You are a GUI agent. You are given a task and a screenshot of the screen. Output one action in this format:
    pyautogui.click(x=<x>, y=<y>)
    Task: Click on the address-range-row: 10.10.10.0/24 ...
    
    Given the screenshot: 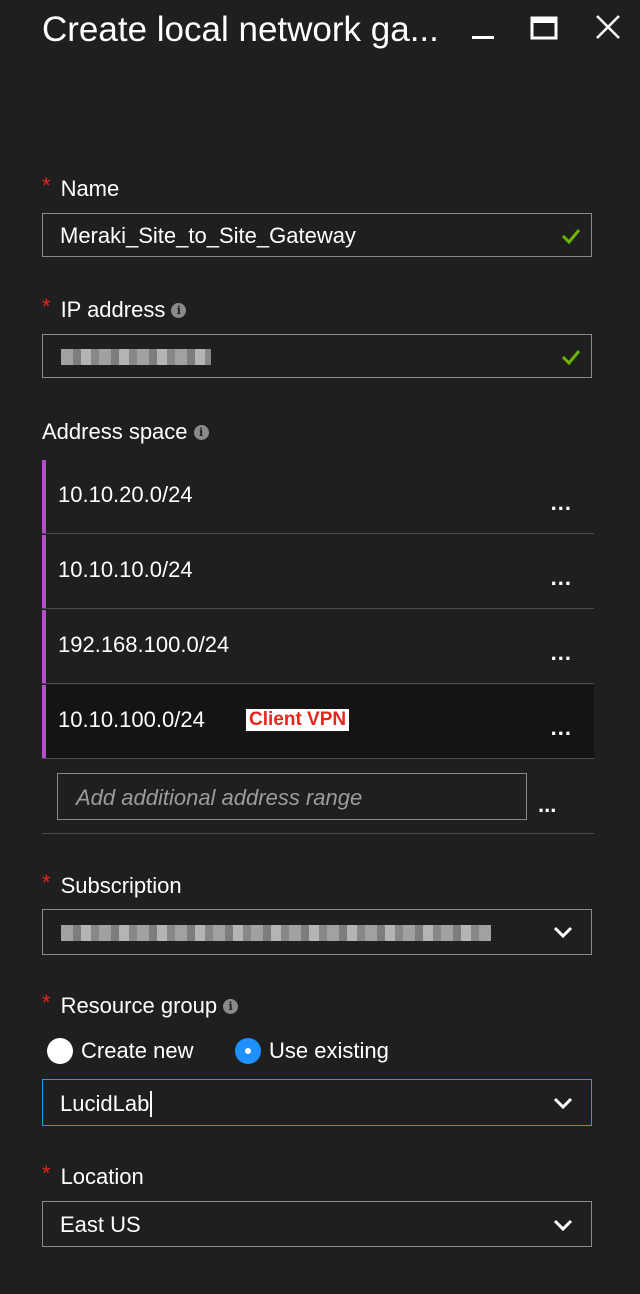 What is the action you would take?
    pyautogui.click(x=318, y=572)
    